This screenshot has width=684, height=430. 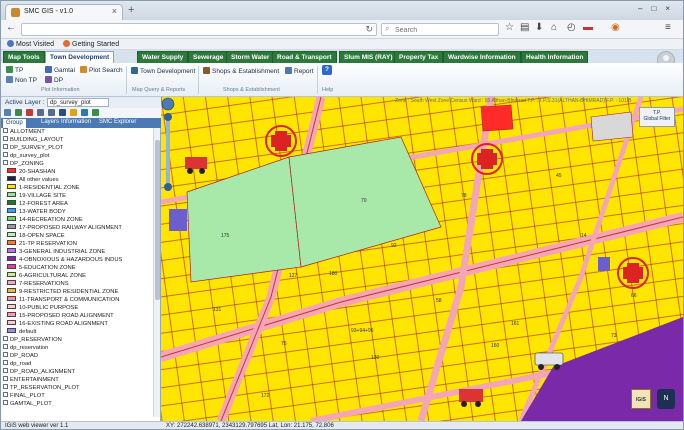 I want to click on tab-water-supply: Water Supply, so click(x=163, y=57).